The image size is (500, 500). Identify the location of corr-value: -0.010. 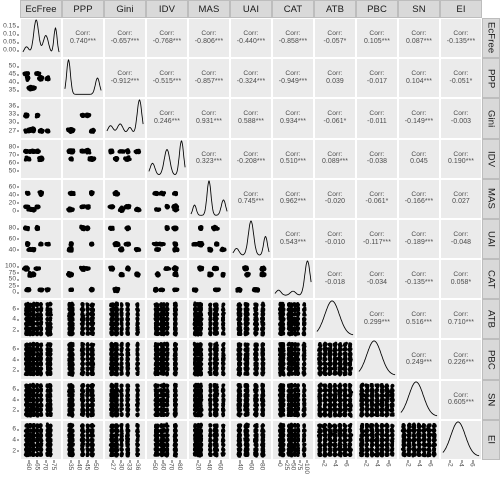
(335, 243).